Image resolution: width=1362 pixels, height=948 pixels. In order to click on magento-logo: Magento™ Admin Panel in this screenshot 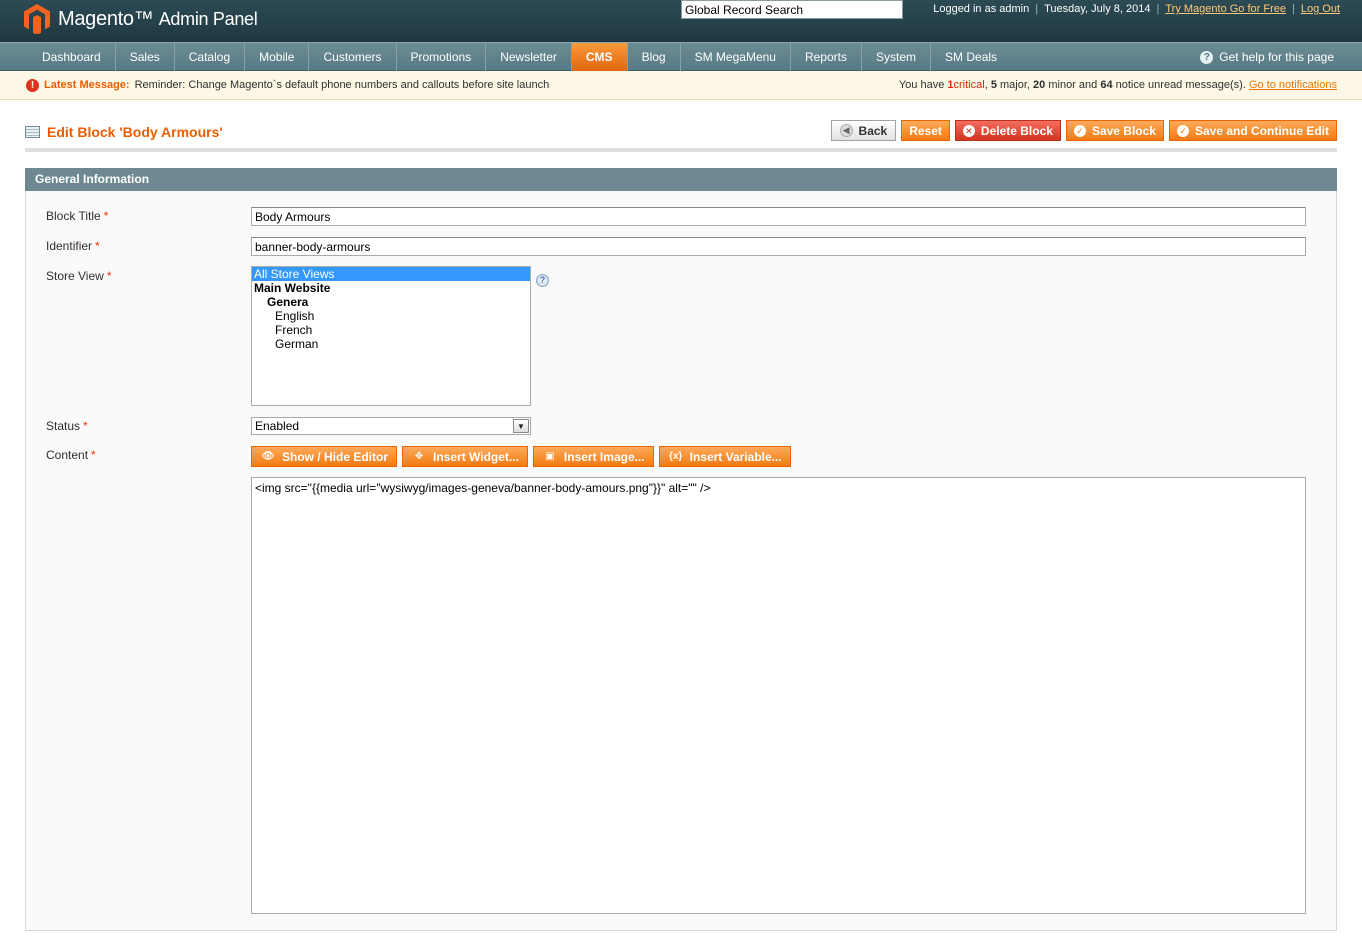, I will do `click(141, 19)`.